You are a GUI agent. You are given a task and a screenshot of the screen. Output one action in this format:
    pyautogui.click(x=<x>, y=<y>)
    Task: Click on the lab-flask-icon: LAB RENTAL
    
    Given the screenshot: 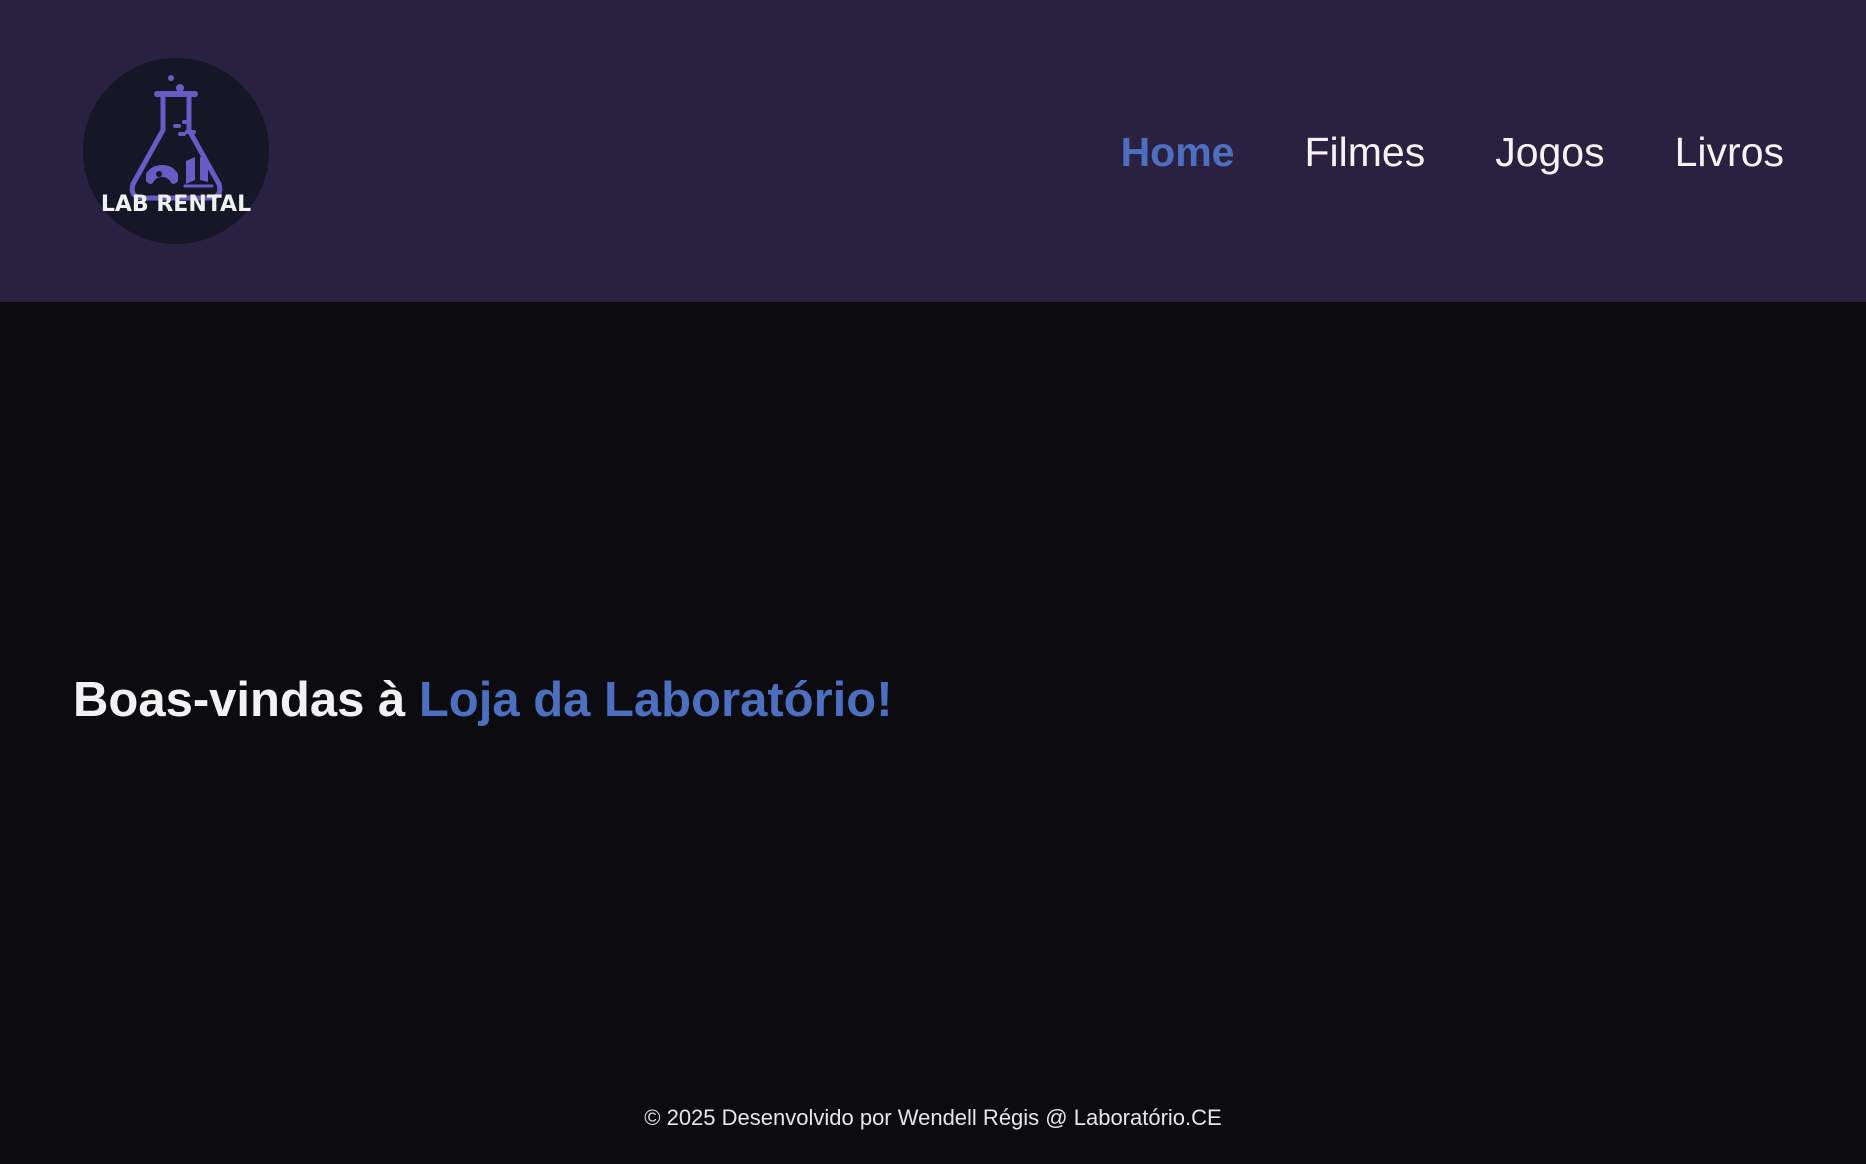 What is the action you would take?
    pyautogui.click(x=176, y=151)
    